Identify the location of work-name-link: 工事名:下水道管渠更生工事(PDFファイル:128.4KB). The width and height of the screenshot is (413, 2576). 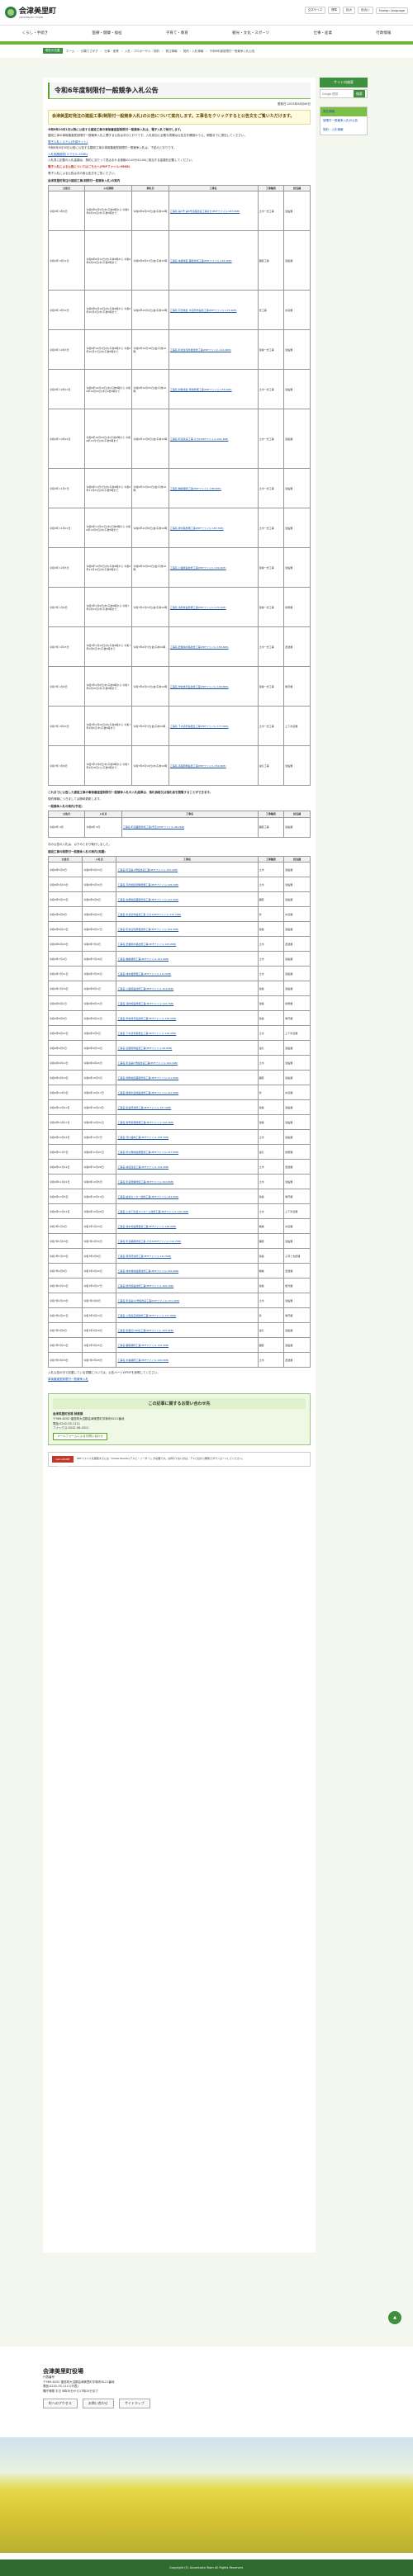
(187, 1033).